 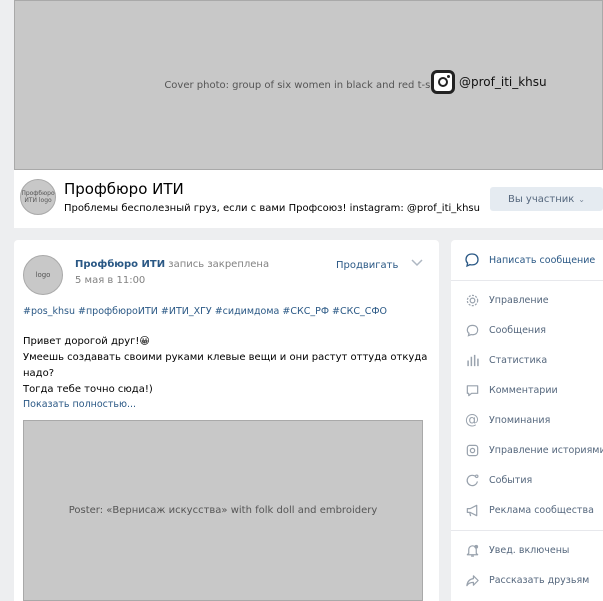 I want to click on post-menu-chevron-icon, so click(x=417, y=263).